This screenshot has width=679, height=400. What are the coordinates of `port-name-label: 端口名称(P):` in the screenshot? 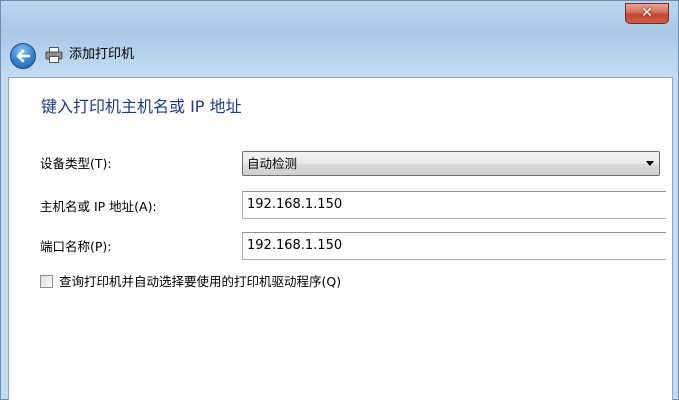 It's located at (76, 246).